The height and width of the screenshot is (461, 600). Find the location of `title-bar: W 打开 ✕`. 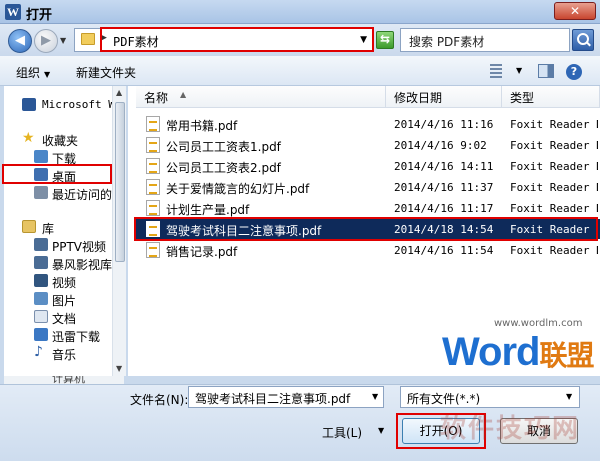

title-bar: W 打开 ✕ is located at coordinates (300, 12).